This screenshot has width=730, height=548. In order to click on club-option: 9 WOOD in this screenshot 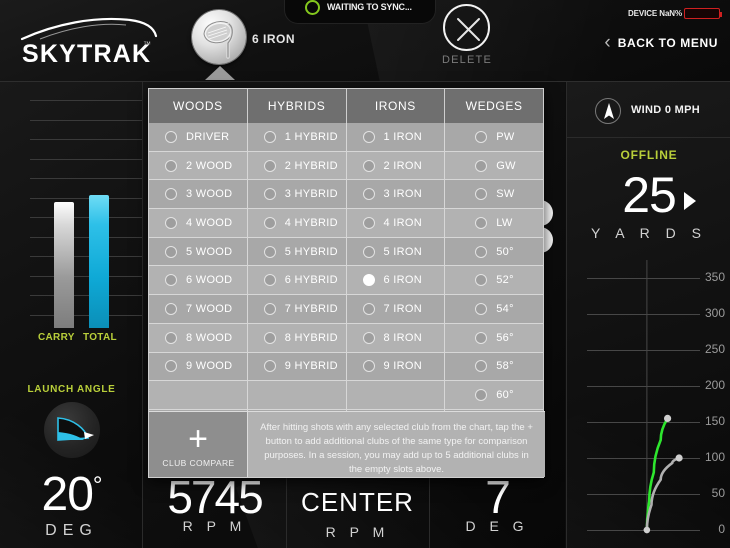, I will do `click(198, 367)`.